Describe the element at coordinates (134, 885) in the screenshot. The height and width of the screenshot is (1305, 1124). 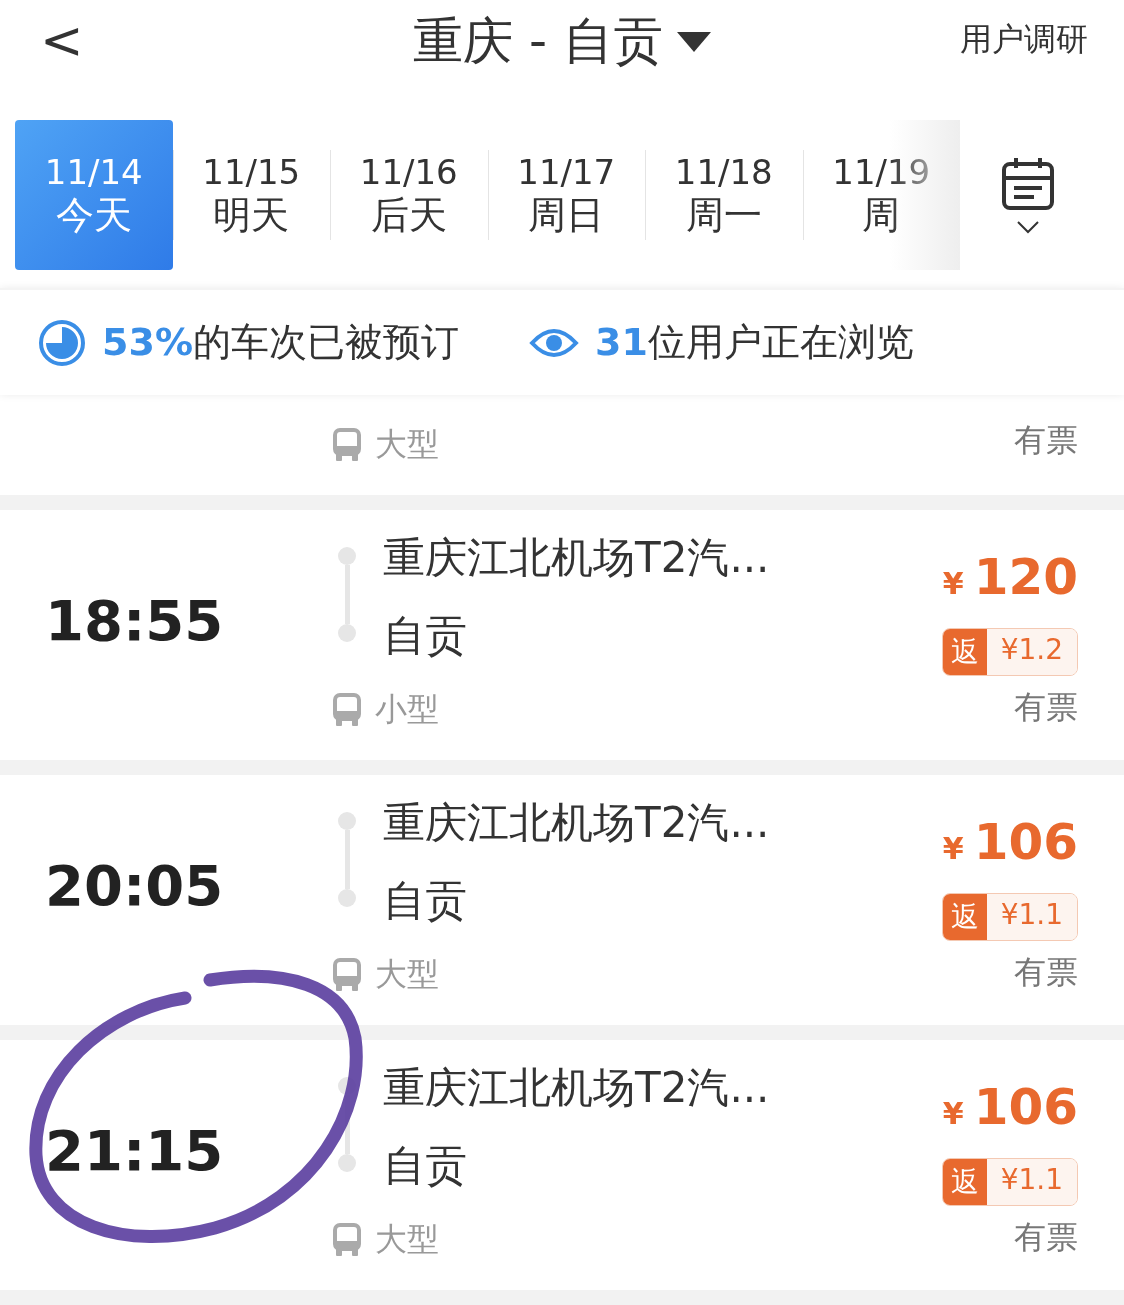
I see `departure-time: 20:05` at that location.